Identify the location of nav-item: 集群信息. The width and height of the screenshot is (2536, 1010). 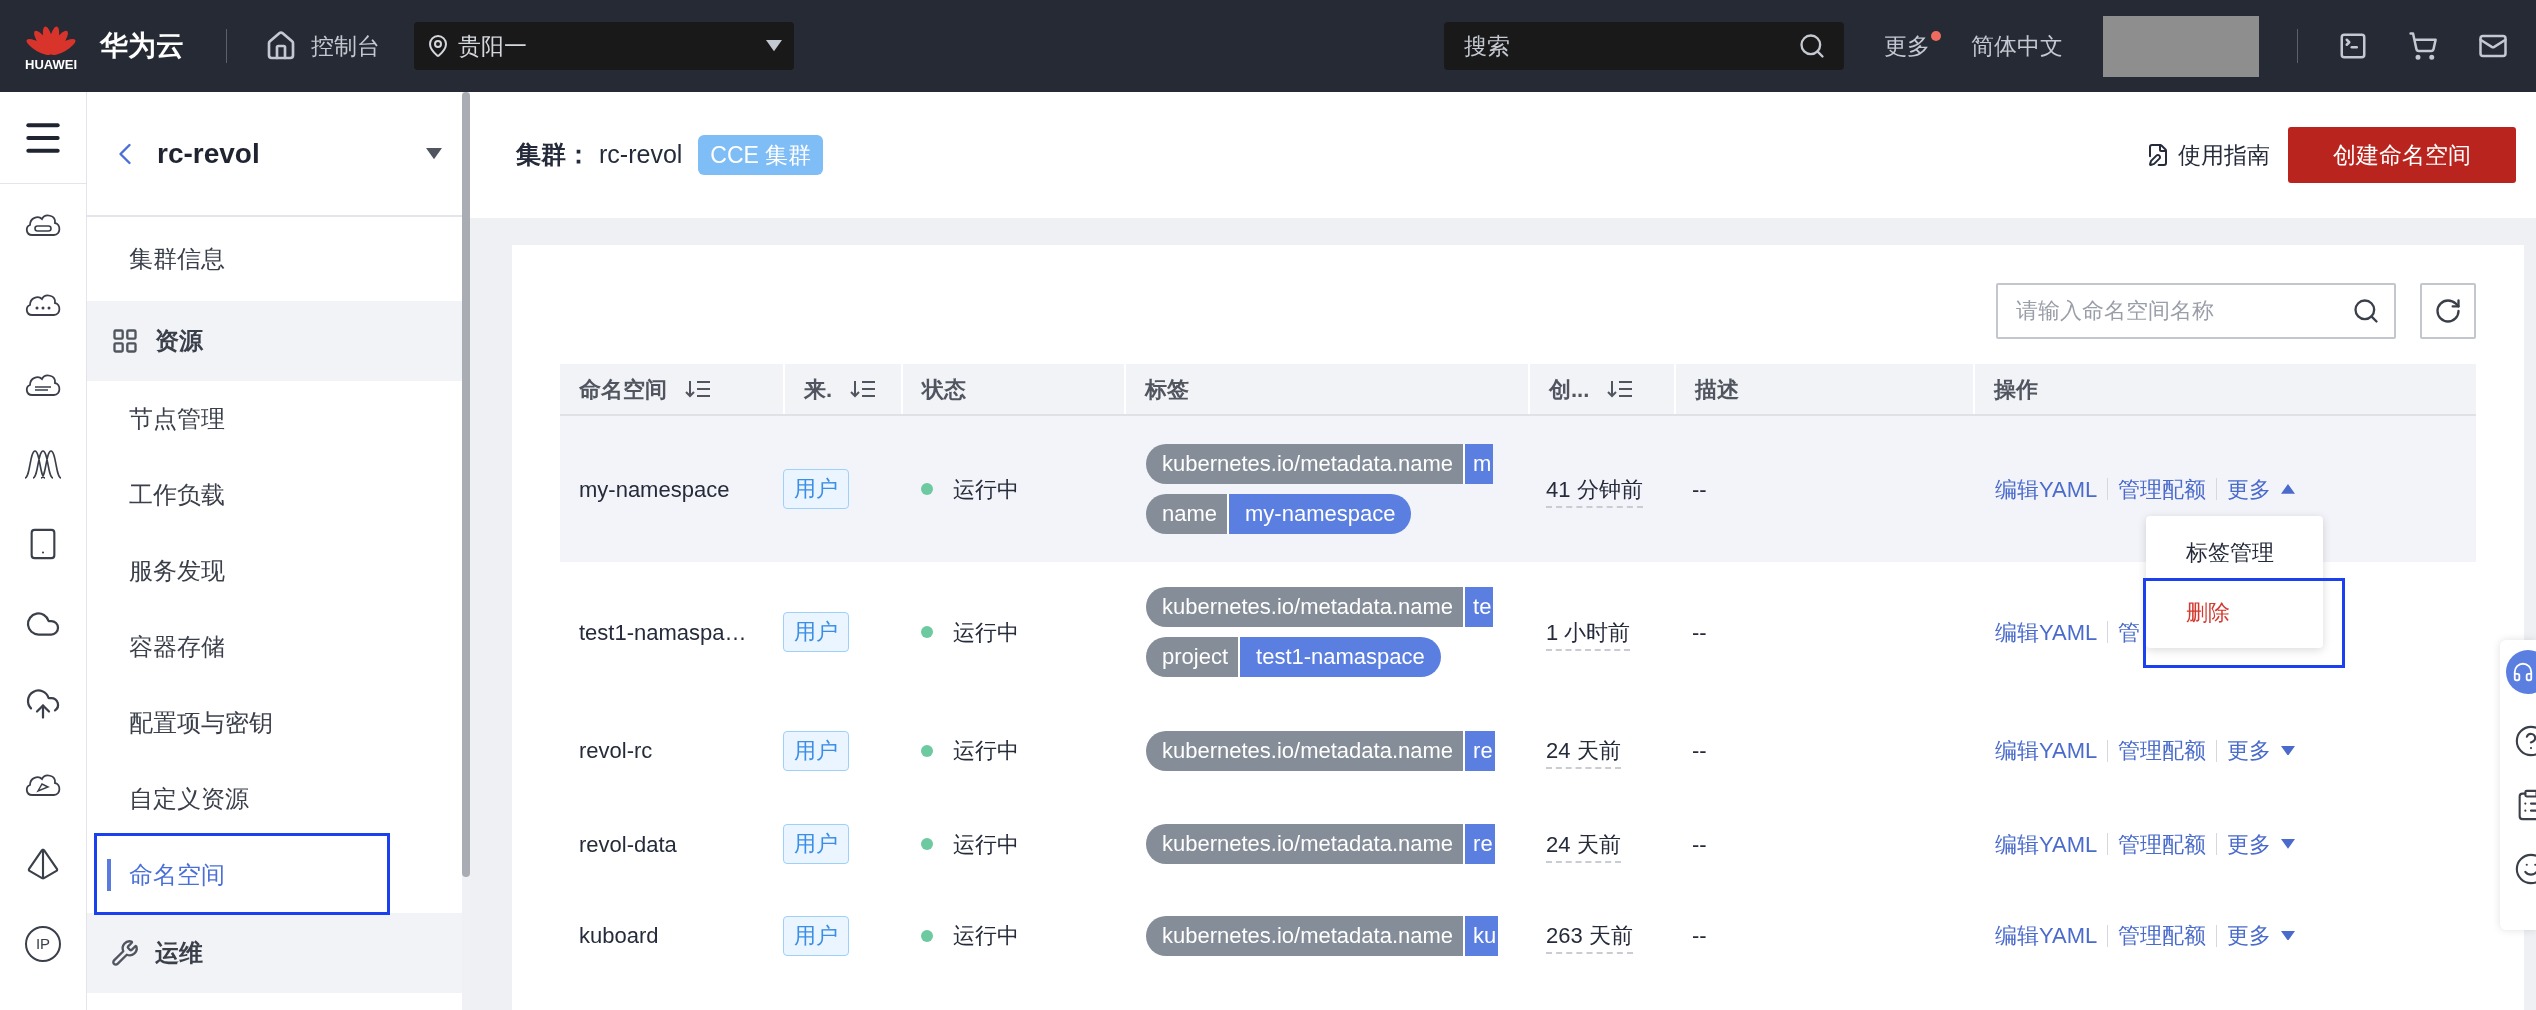
(274, 259).